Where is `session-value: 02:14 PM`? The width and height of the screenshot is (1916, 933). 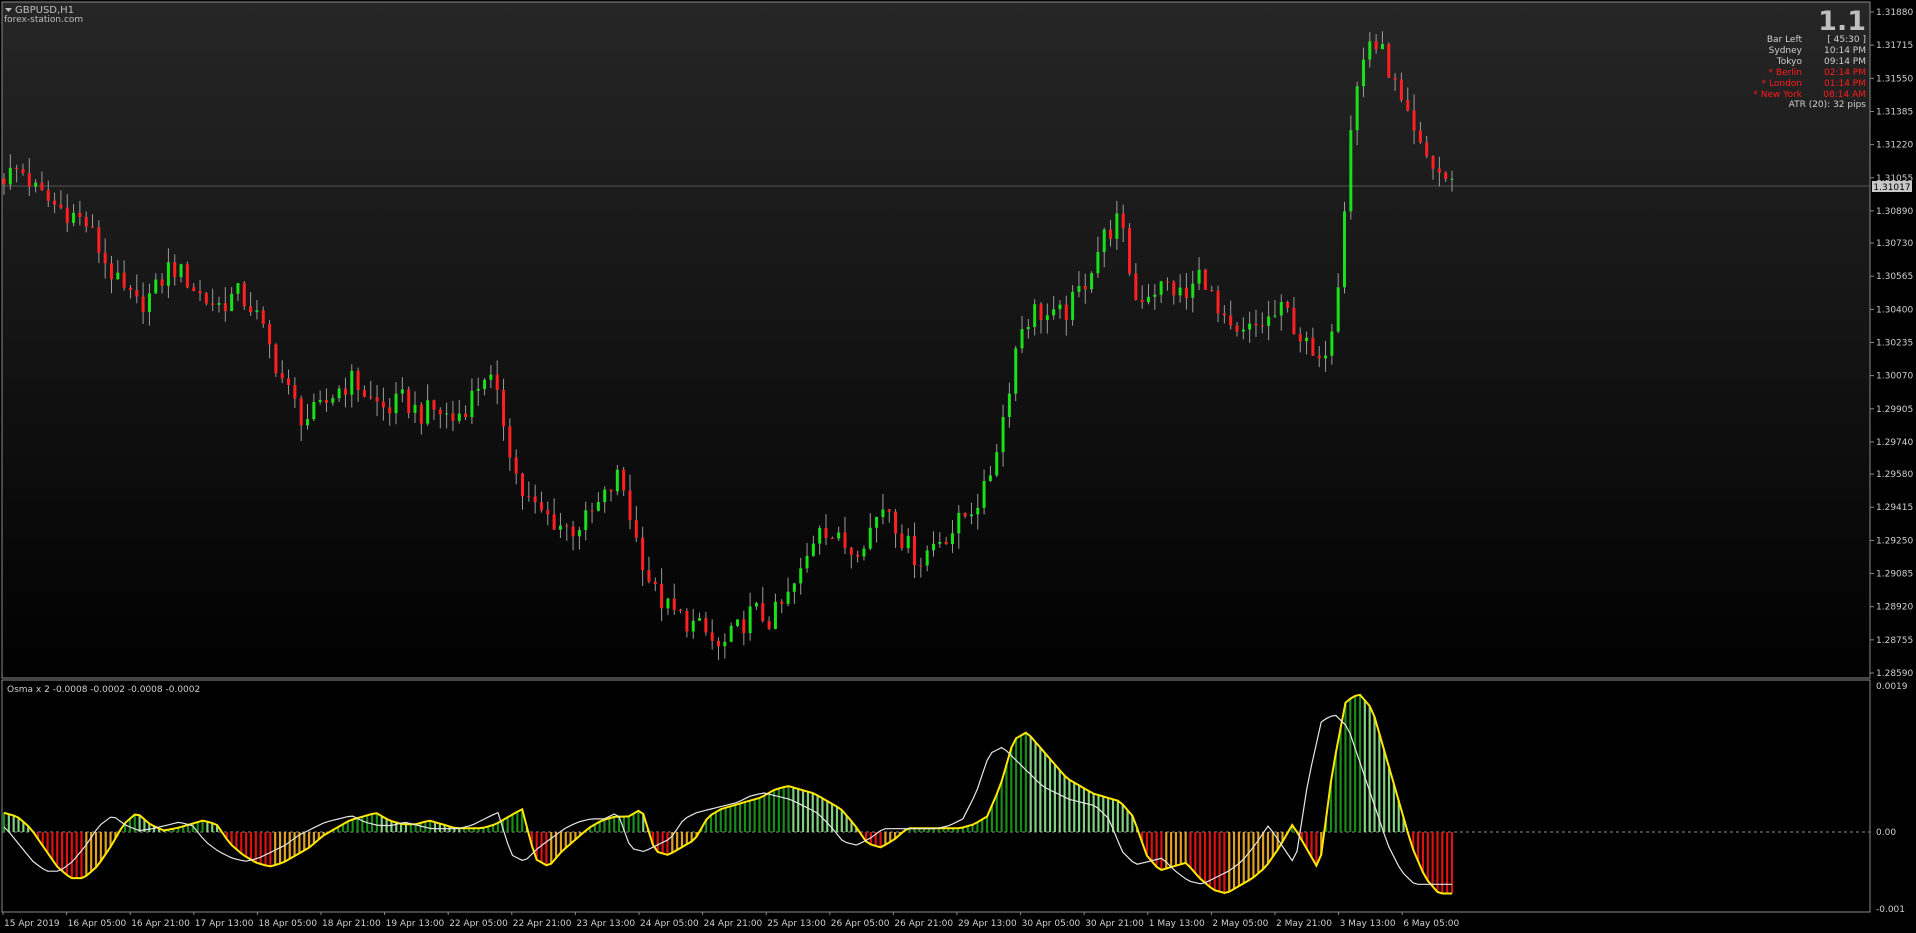 session-value: 02:14 PM is located at coordinates (1845, 73).